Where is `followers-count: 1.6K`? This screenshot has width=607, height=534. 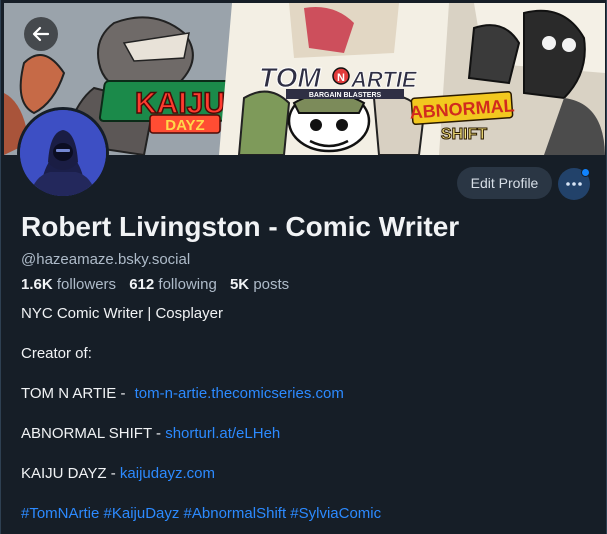 followers-count: 1.6K is located at coordinates (37, 284).